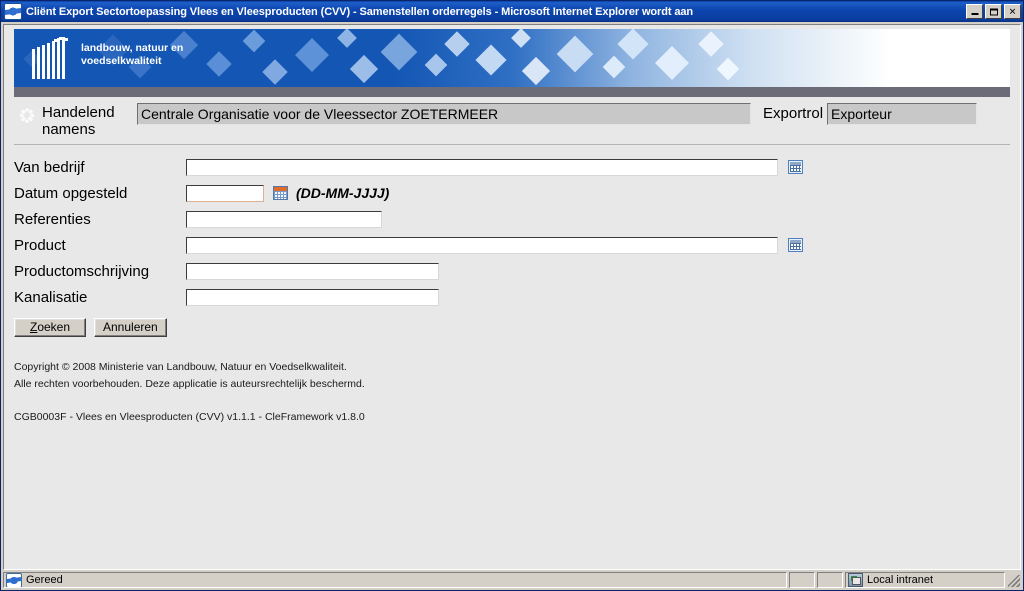  I want to click on label-product: Product, so click(40, 245).